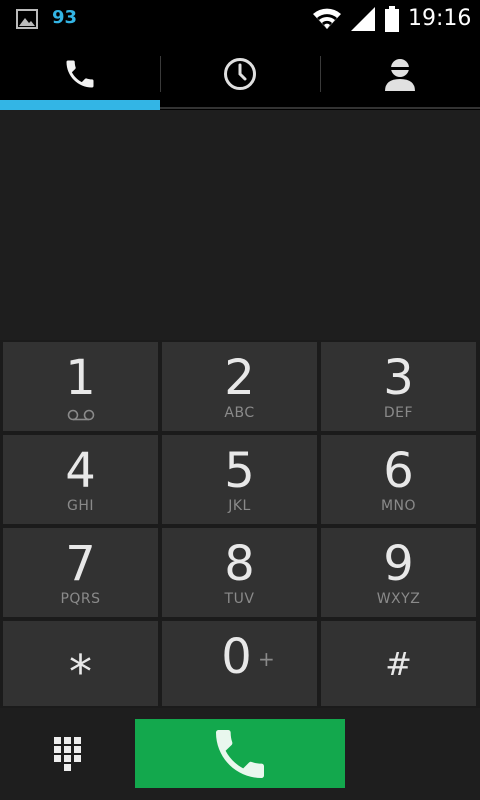  I want to click on key-digit: 4, so click(80, 471).